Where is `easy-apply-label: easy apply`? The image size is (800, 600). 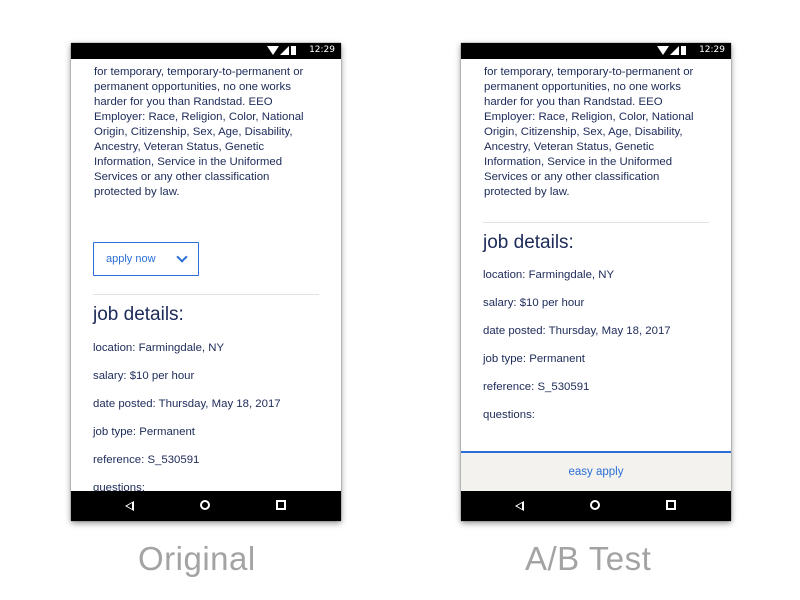 easy-apply-label: easy apply is located at coordinates (596, 472).